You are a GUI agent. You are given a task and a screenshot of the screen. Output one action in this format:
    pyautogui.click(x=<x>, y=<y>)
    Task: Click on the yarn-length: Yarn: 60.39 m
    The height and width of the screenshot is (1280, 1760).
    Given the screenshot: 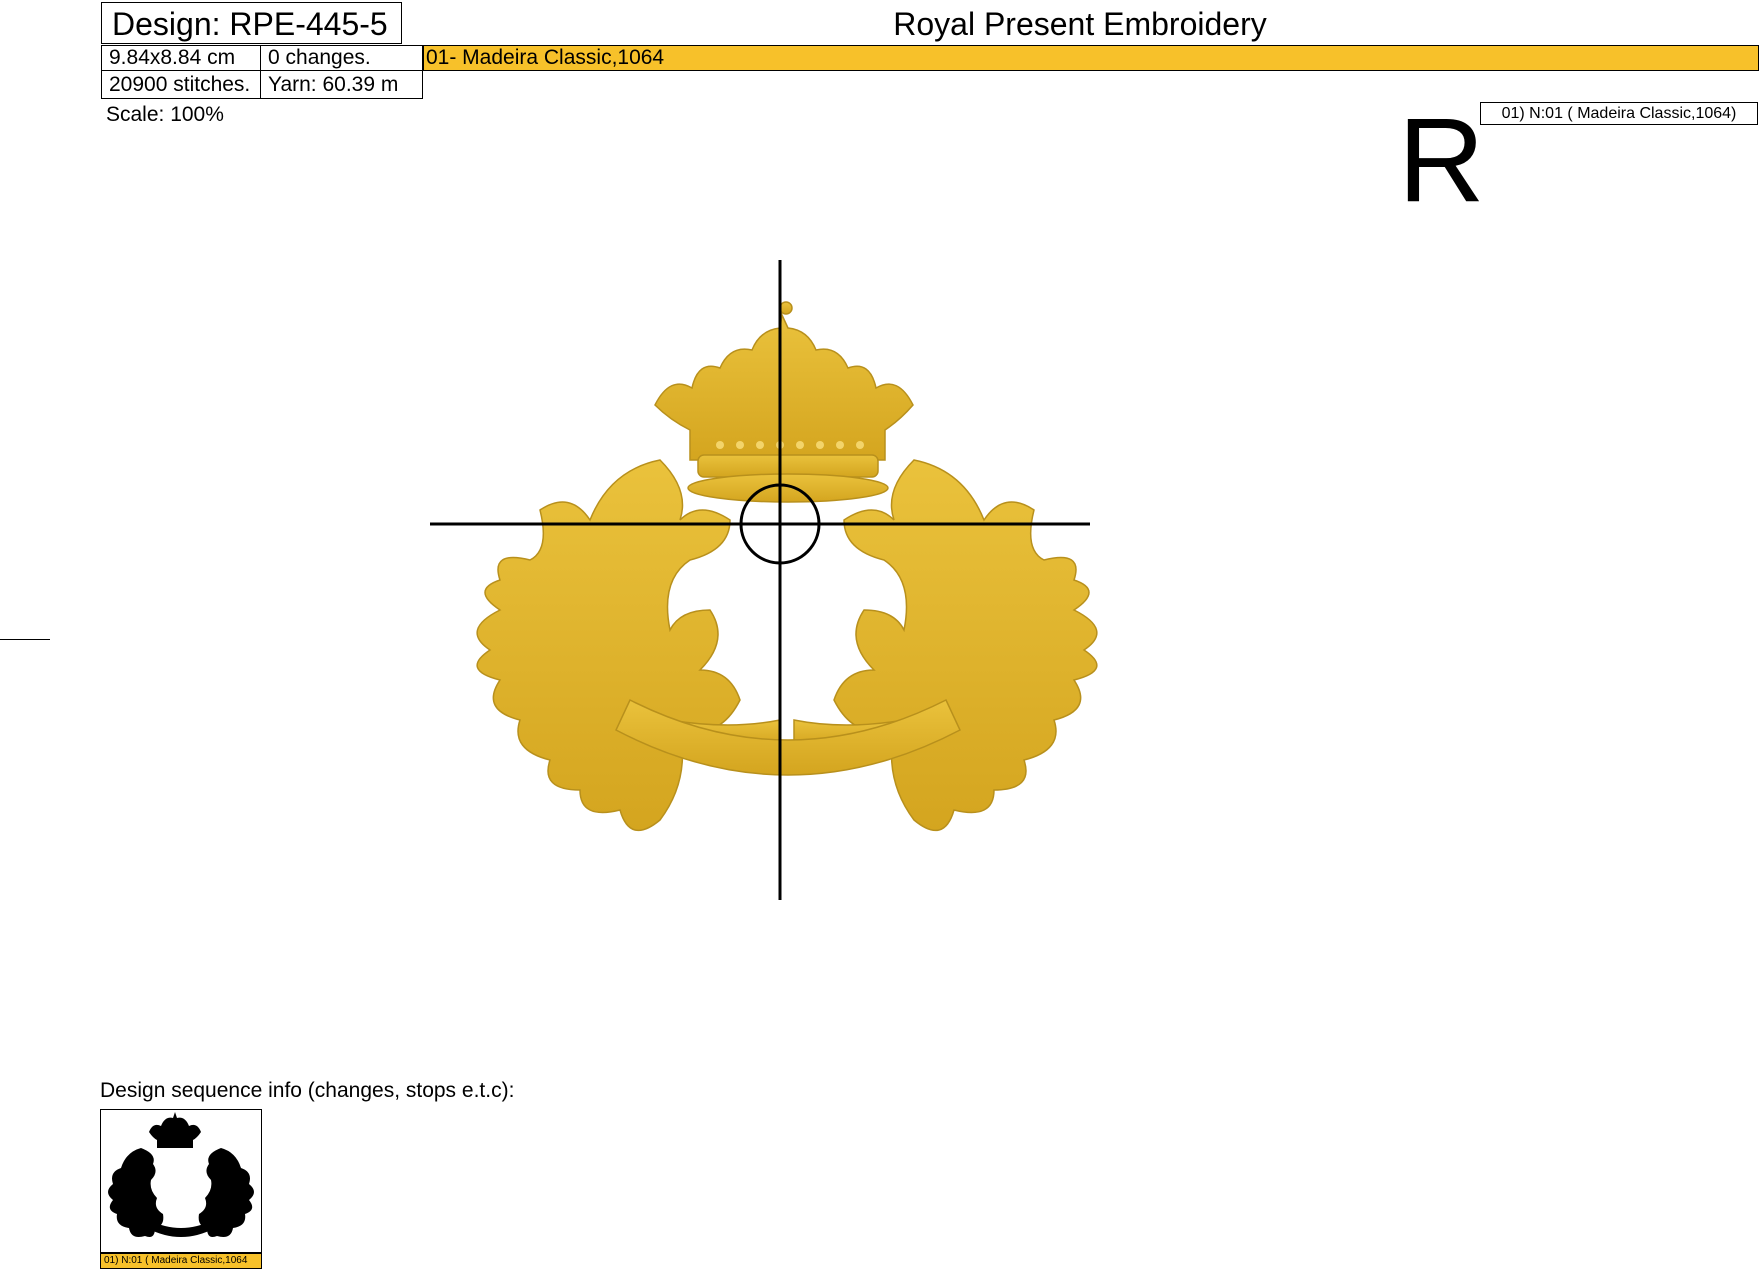 What is the action you would take?
    pyautogui.click(x=341, y=84)
    